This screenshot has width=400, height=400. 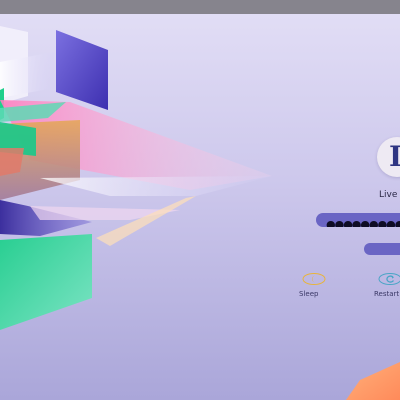 What do you see at coordinates (387, 294) in the screenshot?
I see `restart-label: Restart` at bounding box center [387, 294].